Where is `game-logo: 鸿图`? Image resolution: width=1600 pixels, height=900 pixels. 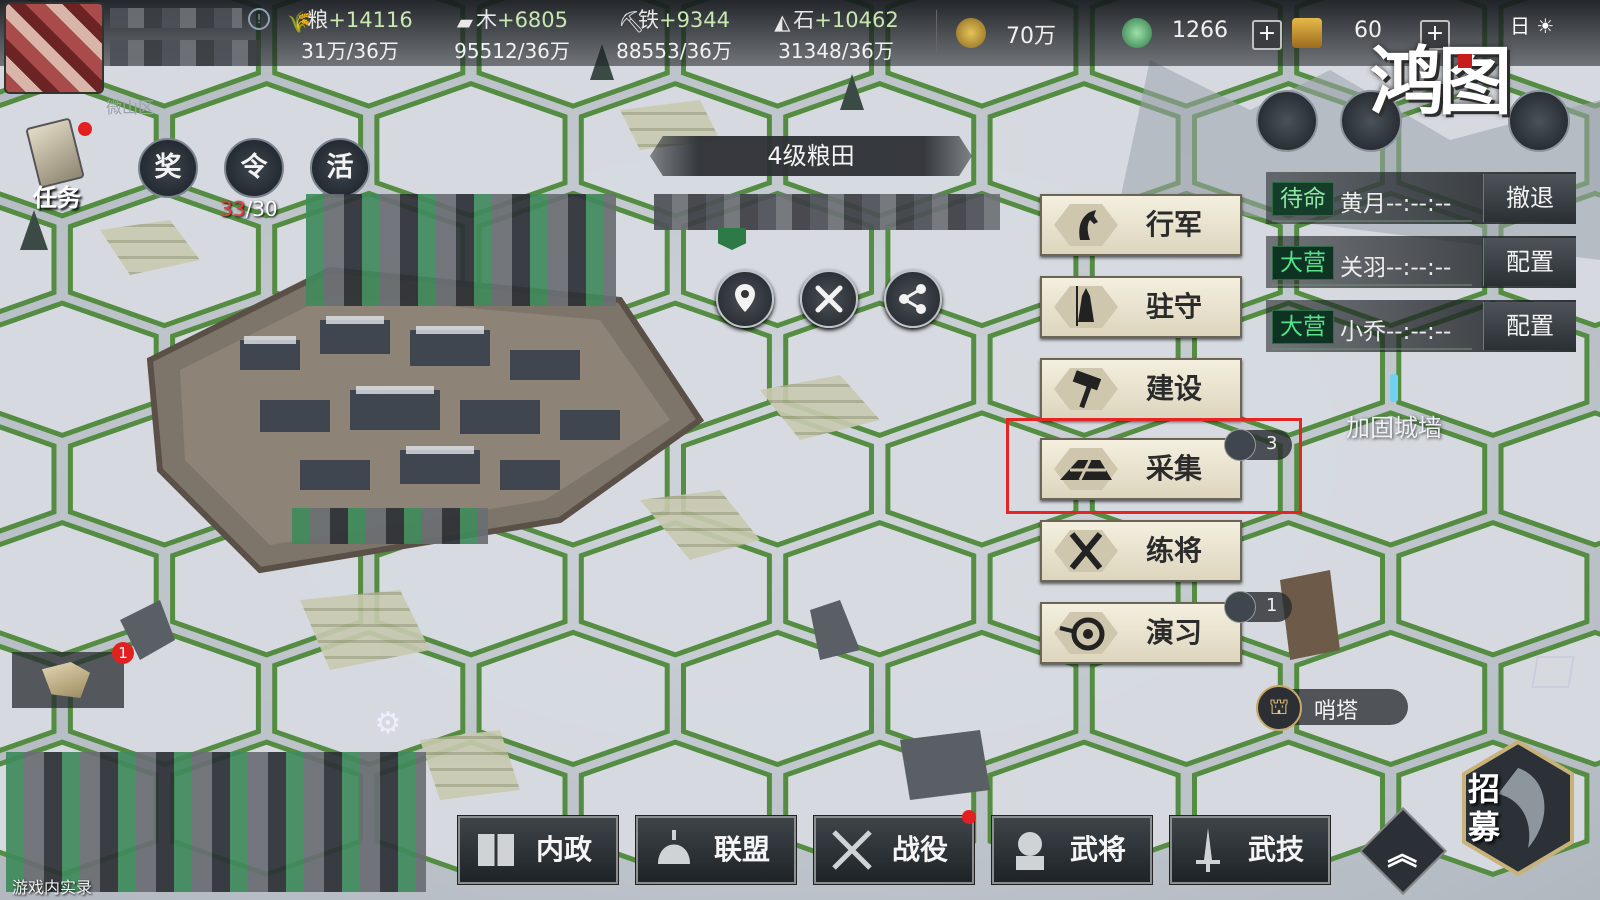 game-logo: 鸿图 is located at coordinates (1441, 82).